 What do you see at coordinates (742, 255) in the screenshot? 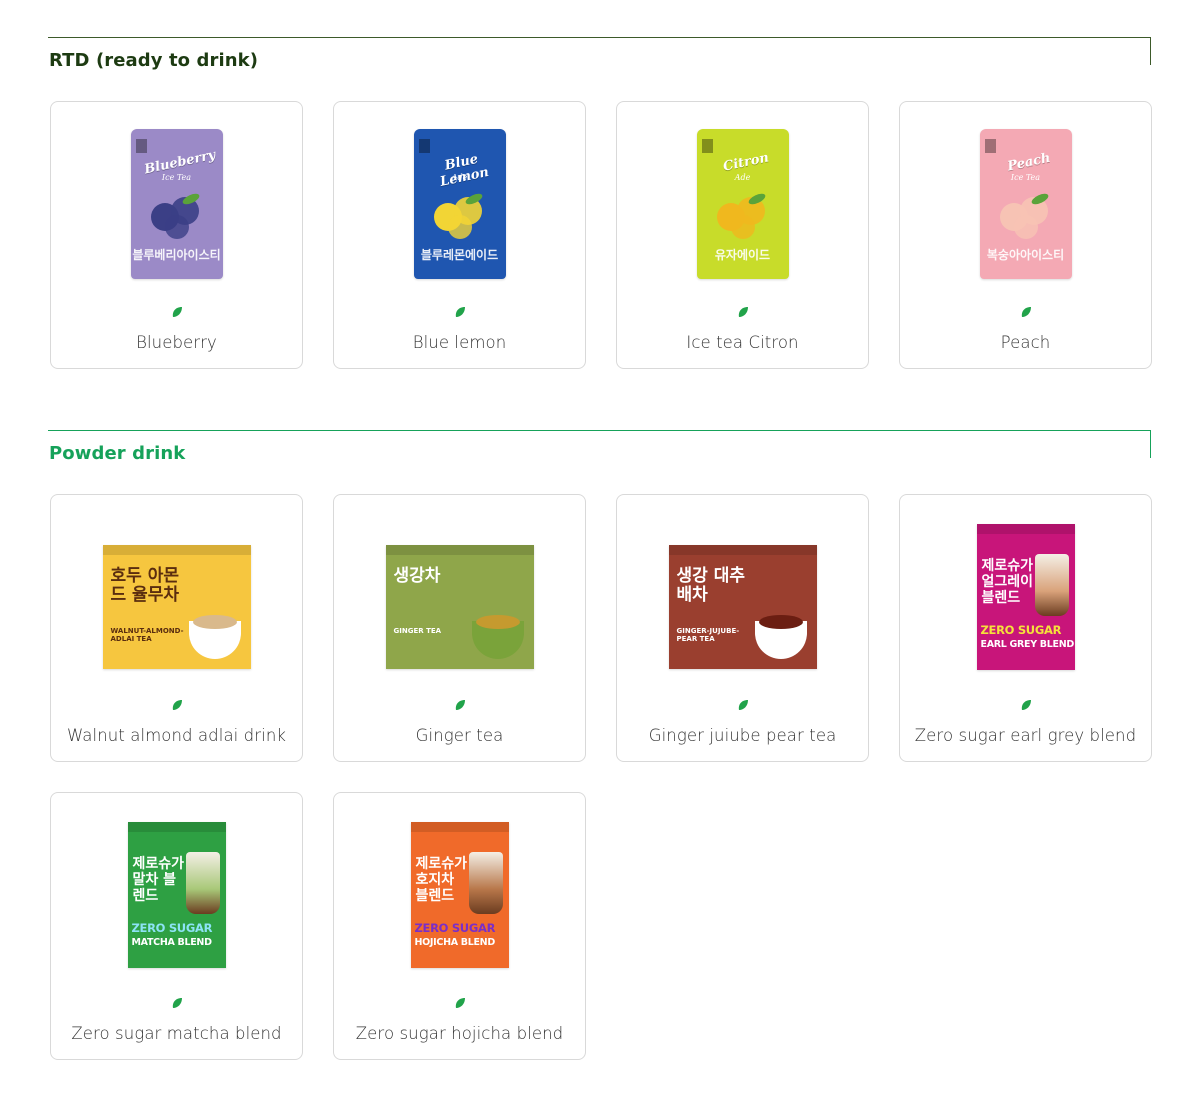
I see `pack-korean-name: 유자에이드` at bounding box center [742, 255].